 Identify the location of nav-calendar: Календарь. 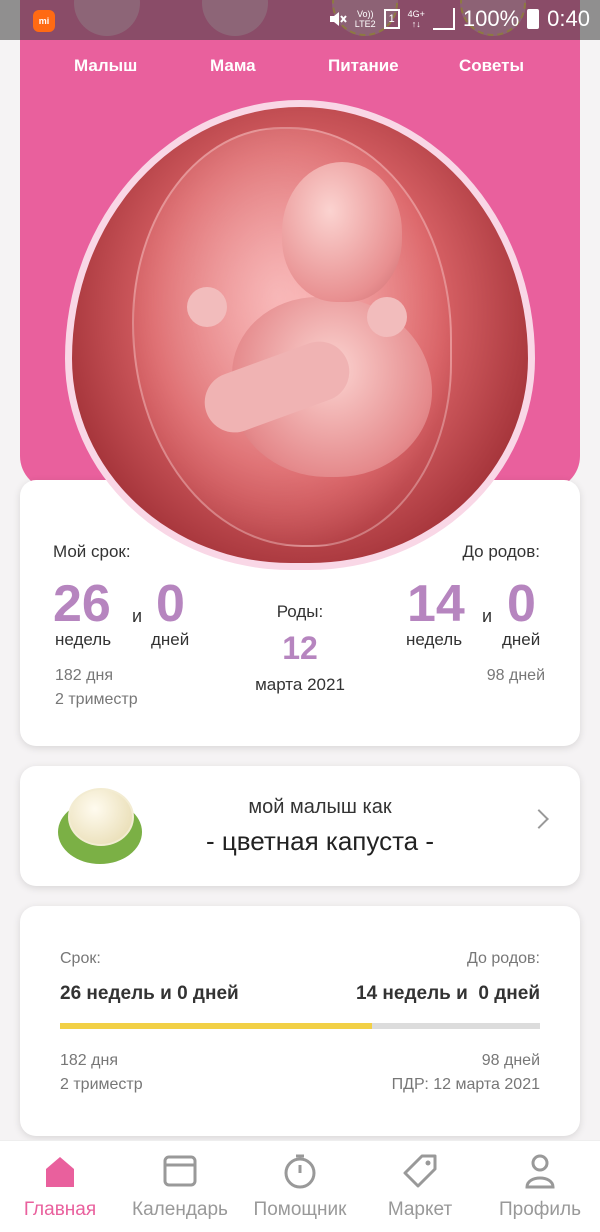
(180, 1186).